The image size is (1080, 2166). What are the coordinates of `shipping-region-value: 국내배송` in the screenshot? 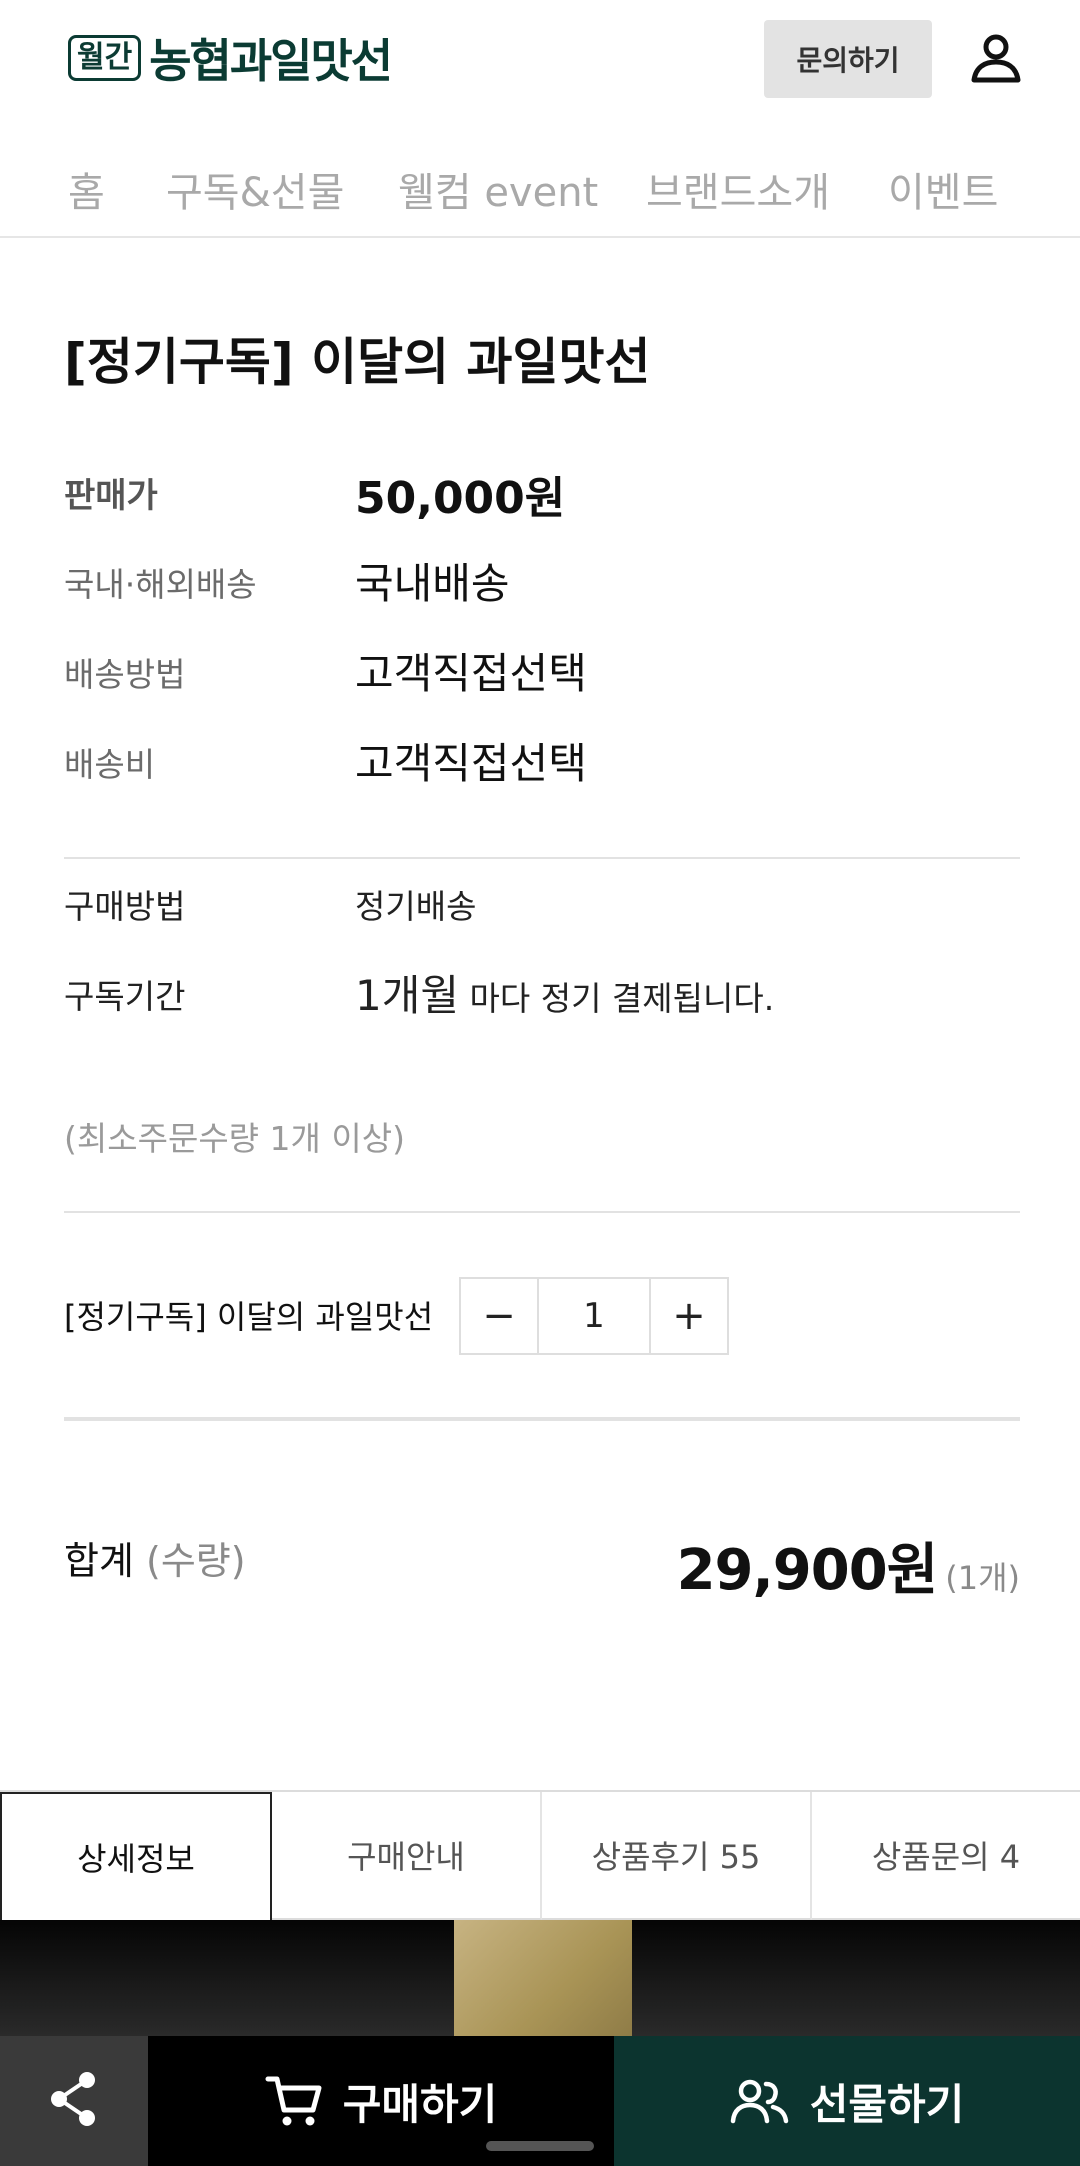 It's located at (432, 583).